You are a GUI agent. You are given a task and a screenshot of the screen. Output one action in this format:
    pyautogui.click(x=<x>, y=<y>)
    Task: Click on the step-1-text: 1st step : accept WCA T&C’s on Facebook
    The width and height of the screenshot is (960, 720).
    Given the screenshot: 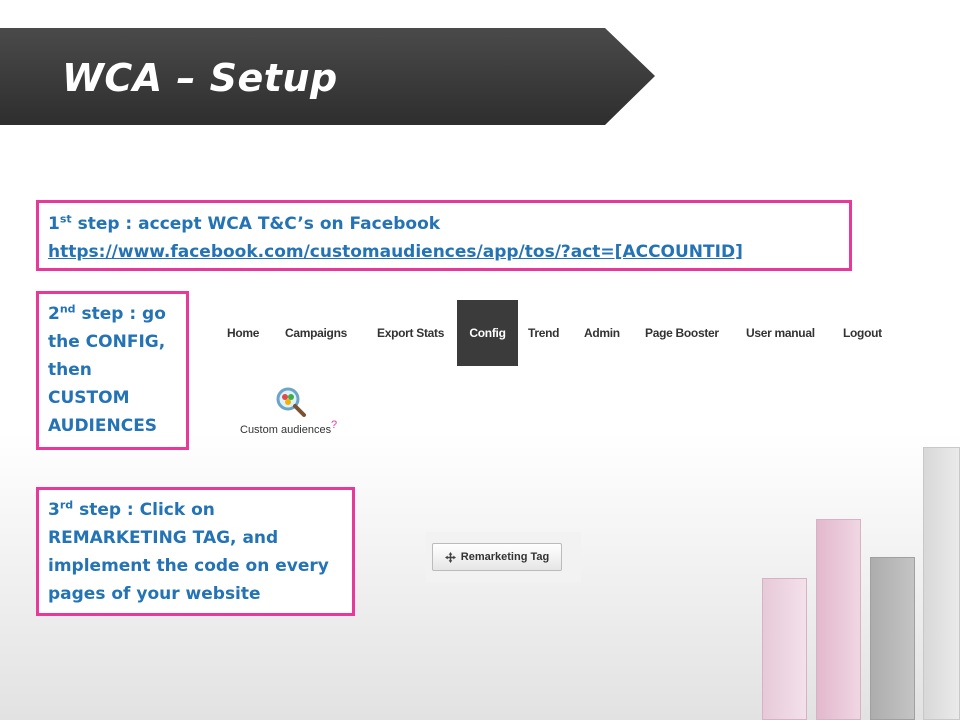 What is the action you would take?
    pyautogui.click(x=244, y=223)
    